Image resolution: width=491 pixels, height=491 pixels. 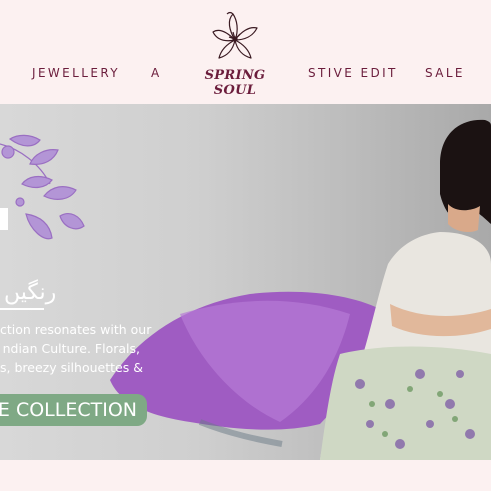 I want to click on brand-logo: SPRING SOUL, so click(x=235, y=54).